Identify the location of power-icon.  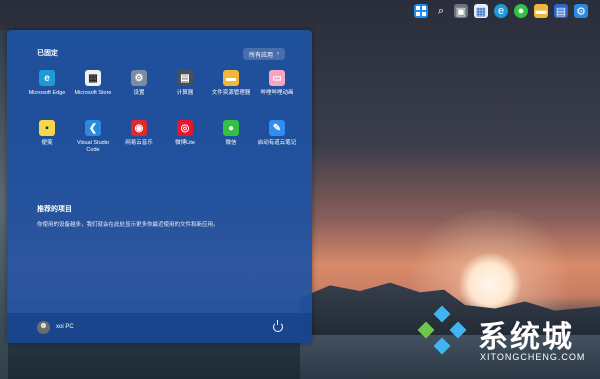
(278, 326).